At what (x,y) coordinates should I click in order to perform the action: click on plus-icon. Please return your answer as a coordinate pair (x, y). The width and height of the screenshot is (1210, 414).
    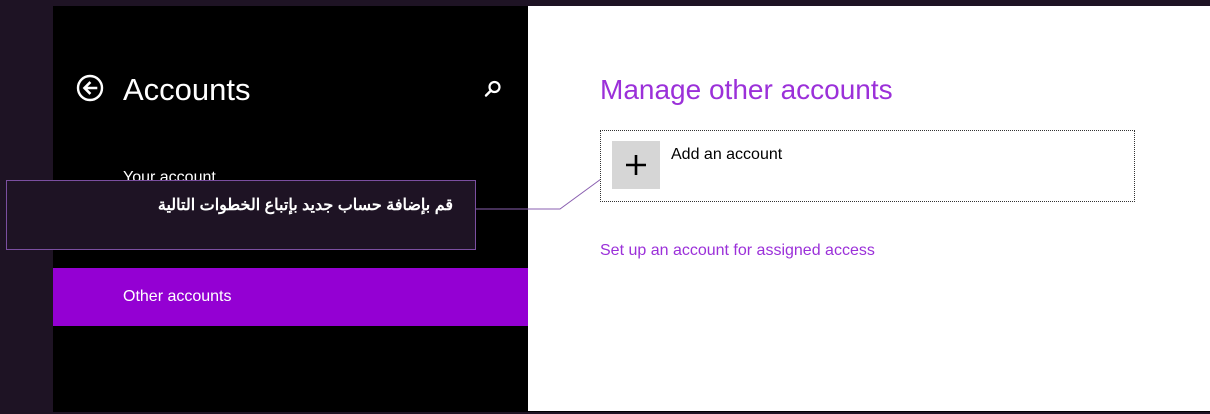
    Looking at the image, I should click on (636, 165).